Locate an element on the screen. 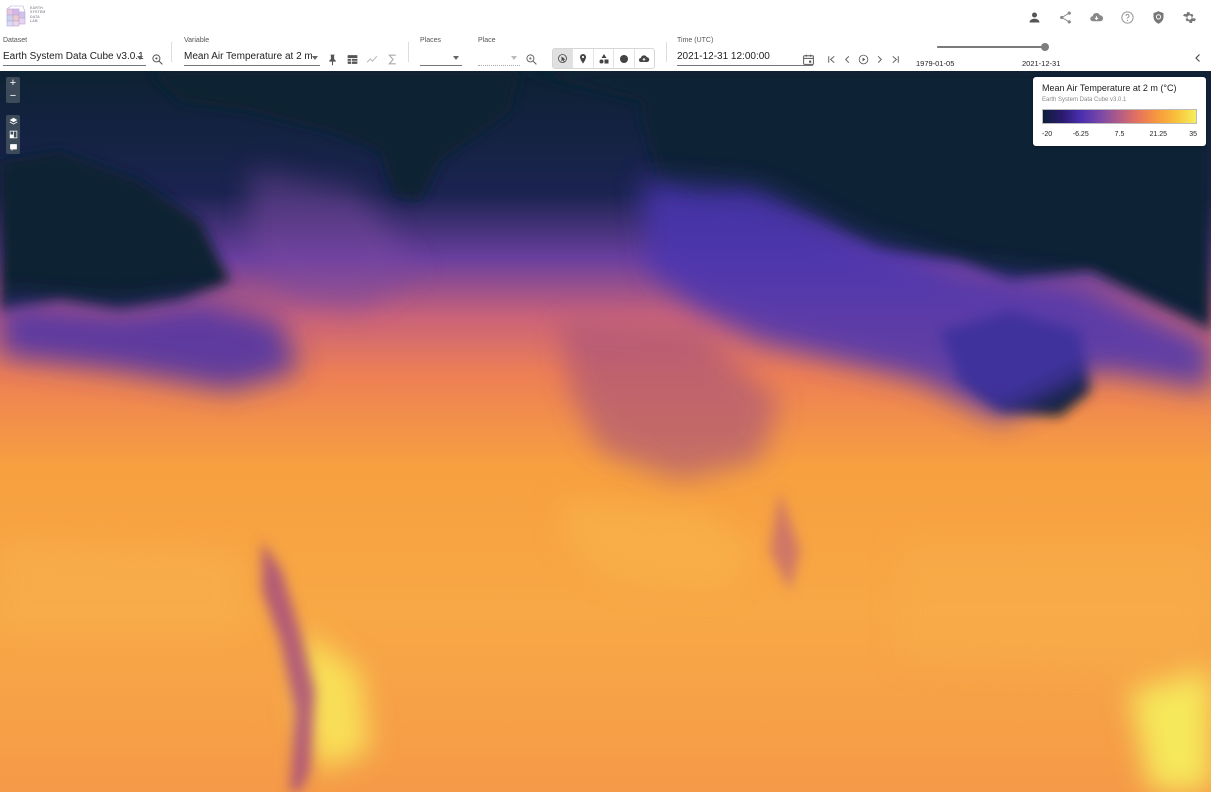 The height and width of the screenshot is (792, 1211). legend-ticks: -20 -6.25 7.5 21.25 35 is located at coordinates (1119, 136).